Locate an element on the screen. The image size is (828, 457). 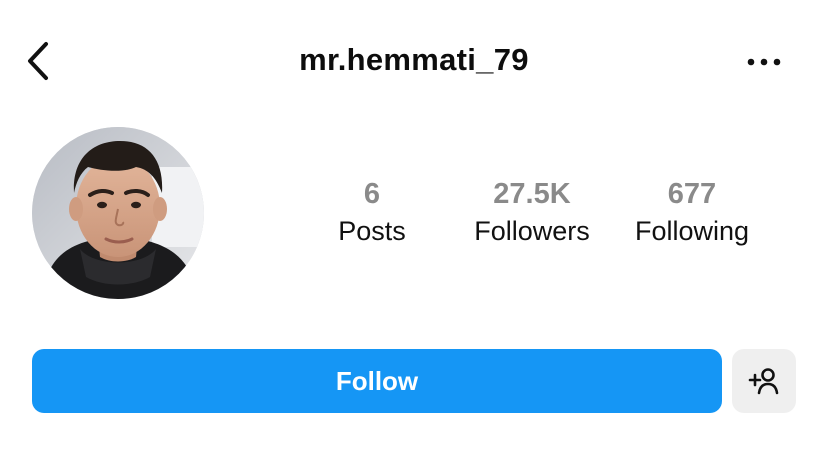
followers-label: Followers is located at coordinates (532, 231).